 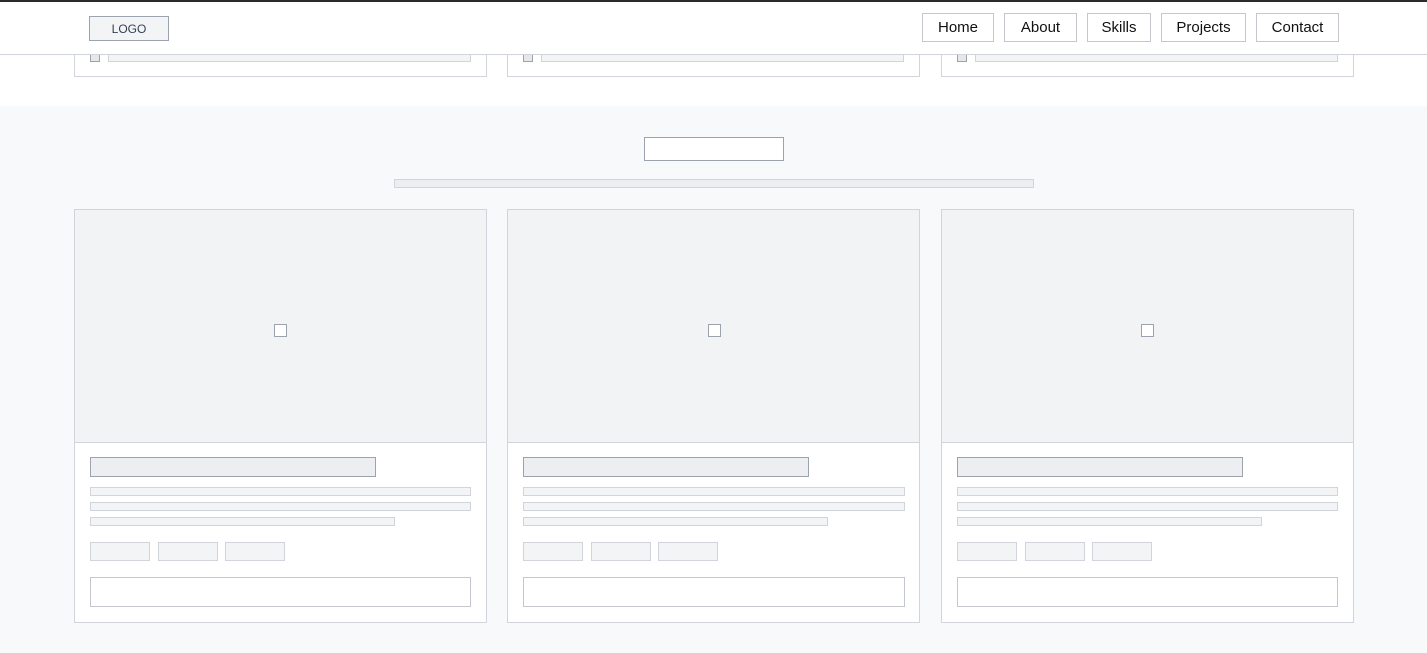 I want to click on nav-contact: Contact, so click(x=1297, y=27).